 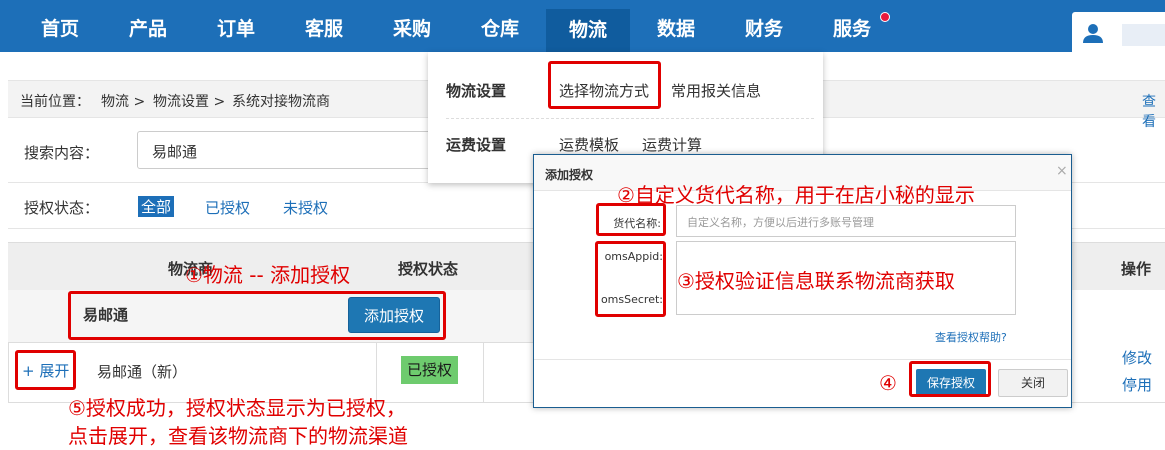 I want to click on user-icon, so click(x=1093, y=33).